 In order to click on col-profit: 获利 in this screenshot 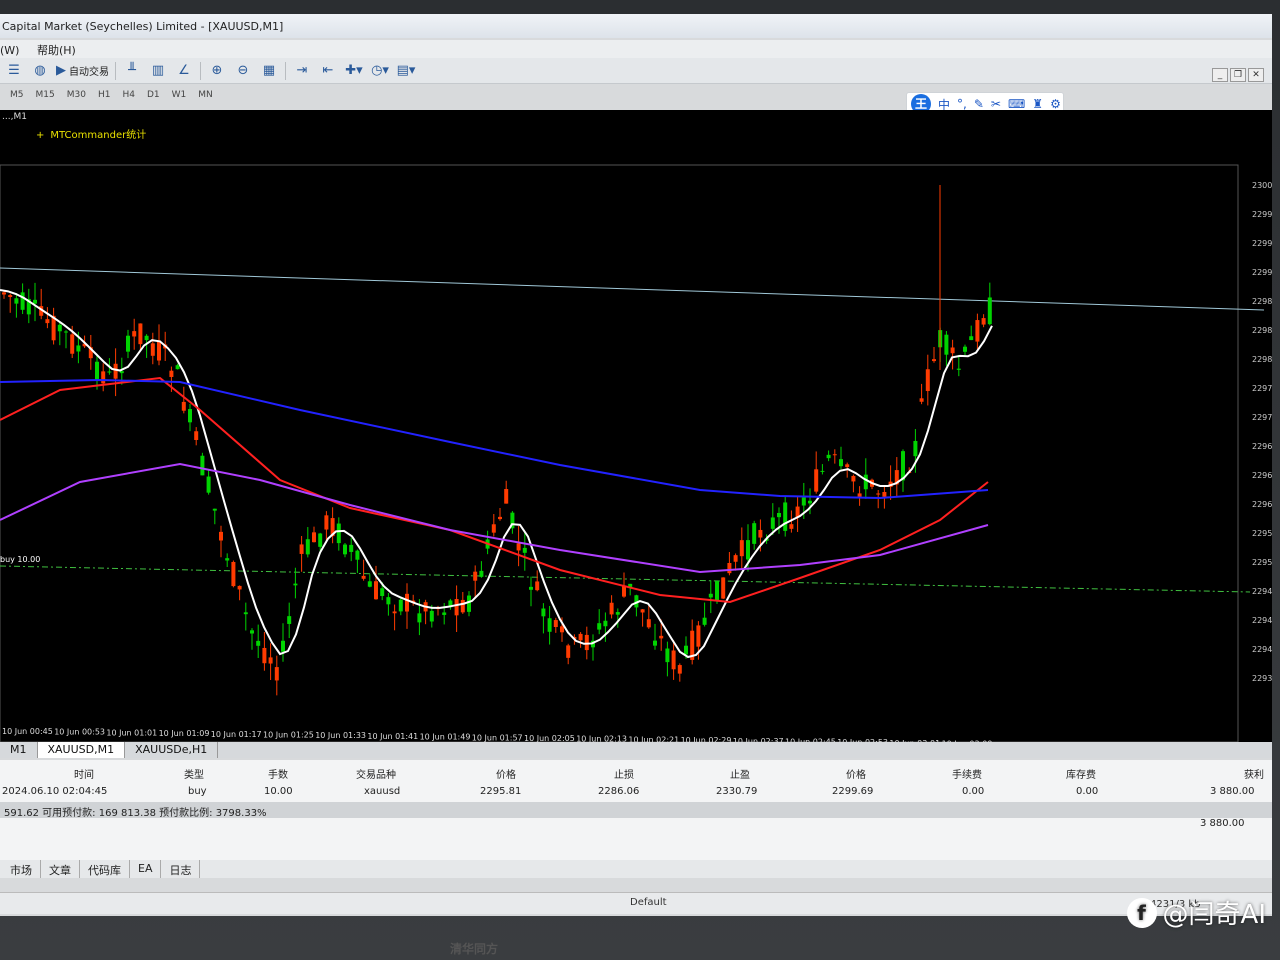, I will do `click(1254, 773)`.